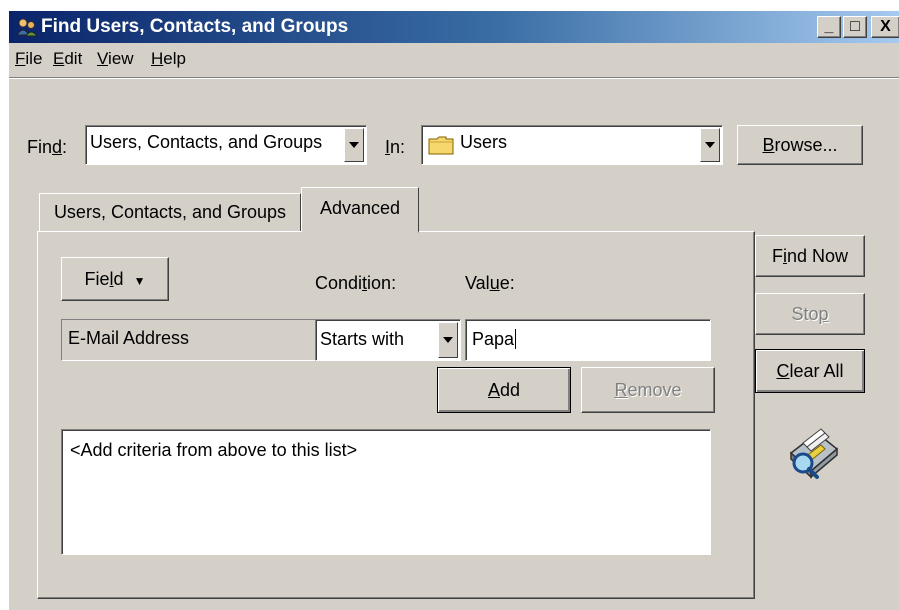 The width and height of the screenshot is (899, 610). What do you see at coordinates (810, 314) in the screenshot?
I see `stop-button: Stop` at bounding box center [810, 314].